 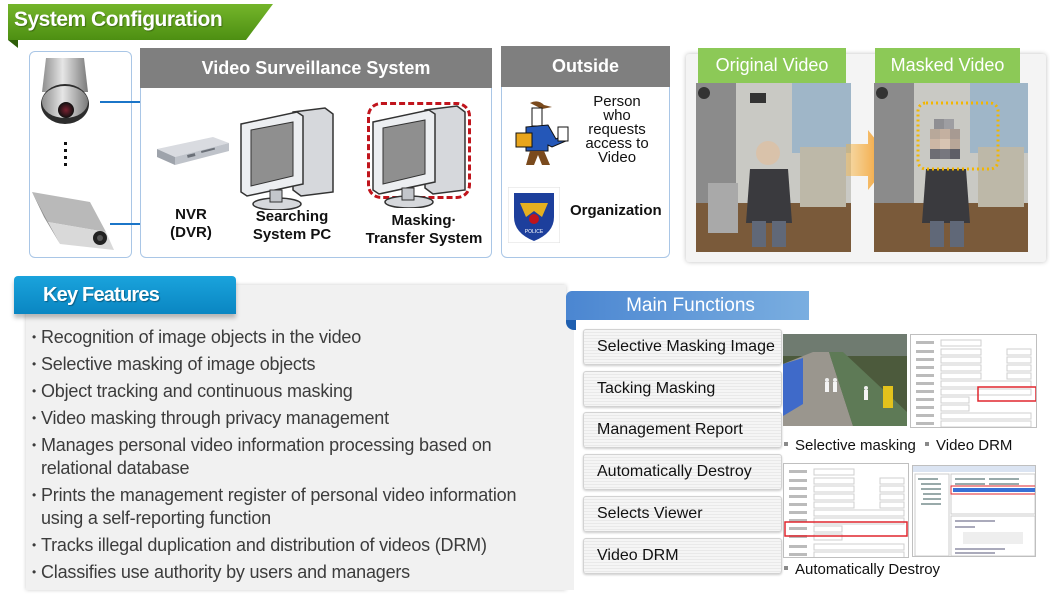 What do you see at coordinates (585, 66) in the screenshot?
I see `outside-header: Outside` at bounding box center [585, 66].